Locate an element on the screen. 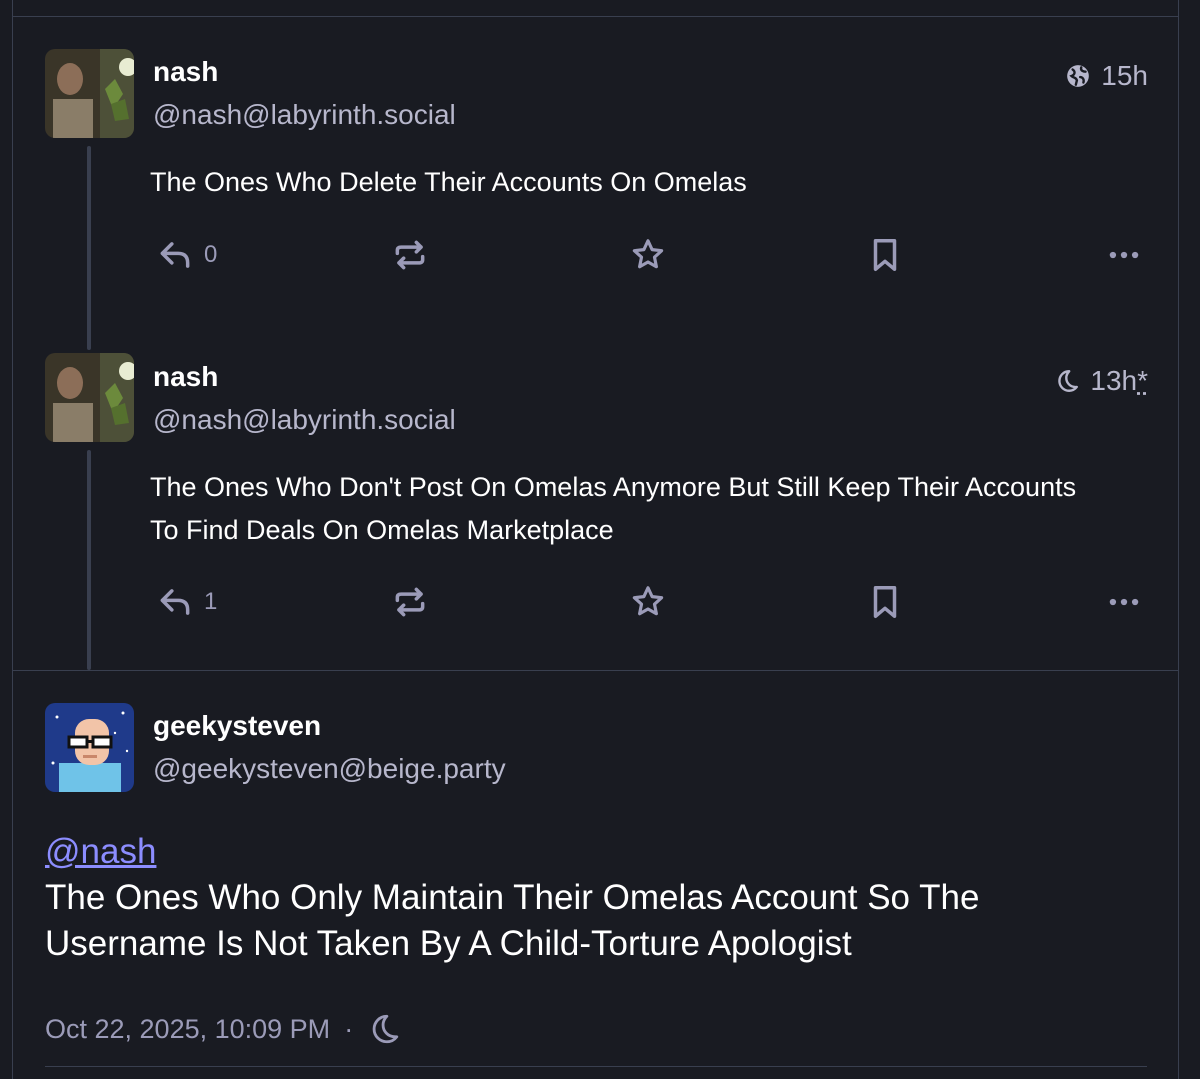  reply-button: 0 is located at coordinates (186, 255).